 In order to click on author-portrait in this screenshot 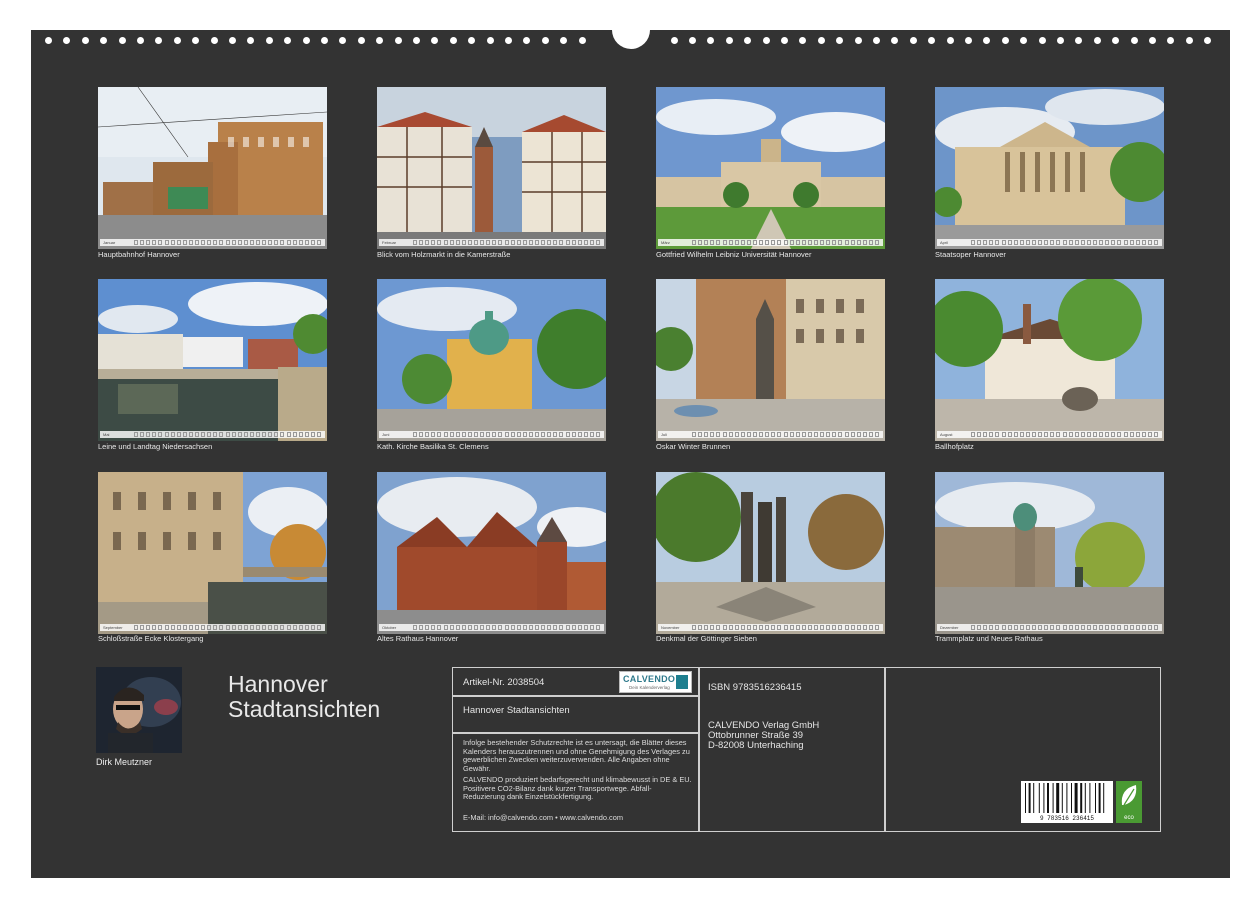, I will do `click(139, 710)`.